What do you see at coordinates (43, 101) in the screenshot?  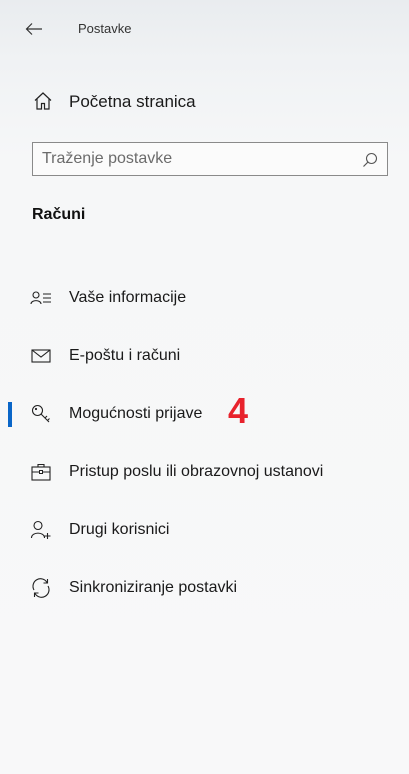 I see `home-icon` at bounding box center [43, 101].